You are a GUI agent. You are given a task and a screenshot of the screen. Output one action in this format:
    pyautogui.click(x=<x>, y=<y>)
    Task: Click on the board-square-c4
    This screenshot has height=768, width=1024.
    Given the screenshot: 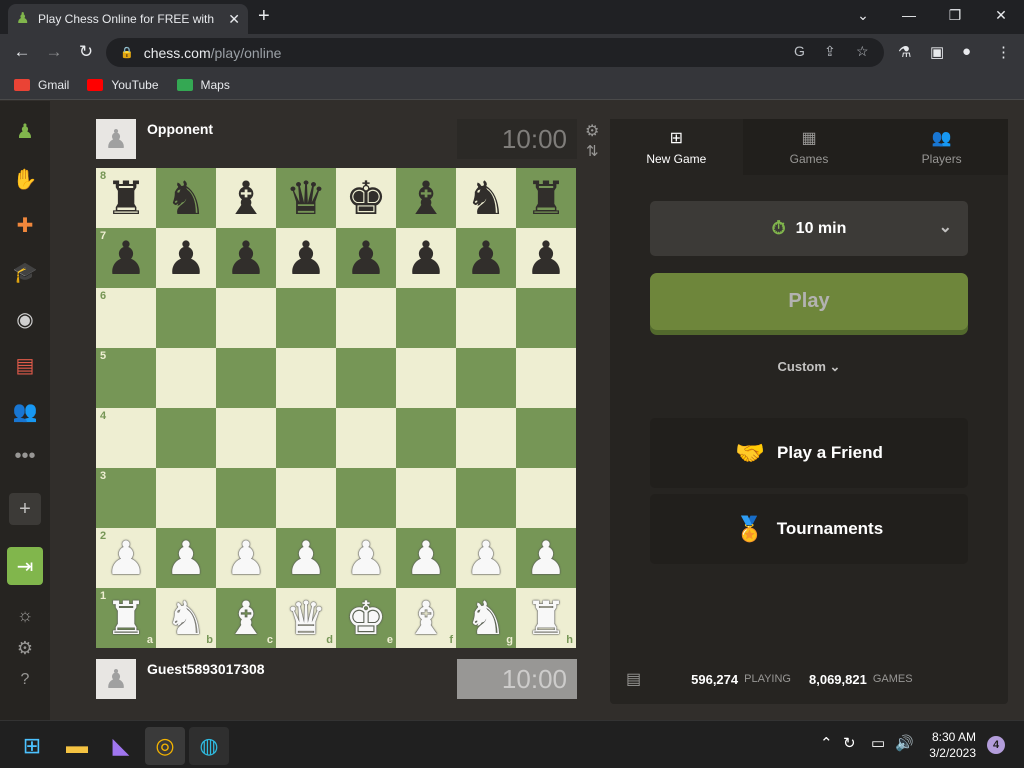 What is the action you would take?
    pyautogui.click(x=246, y=438)
    